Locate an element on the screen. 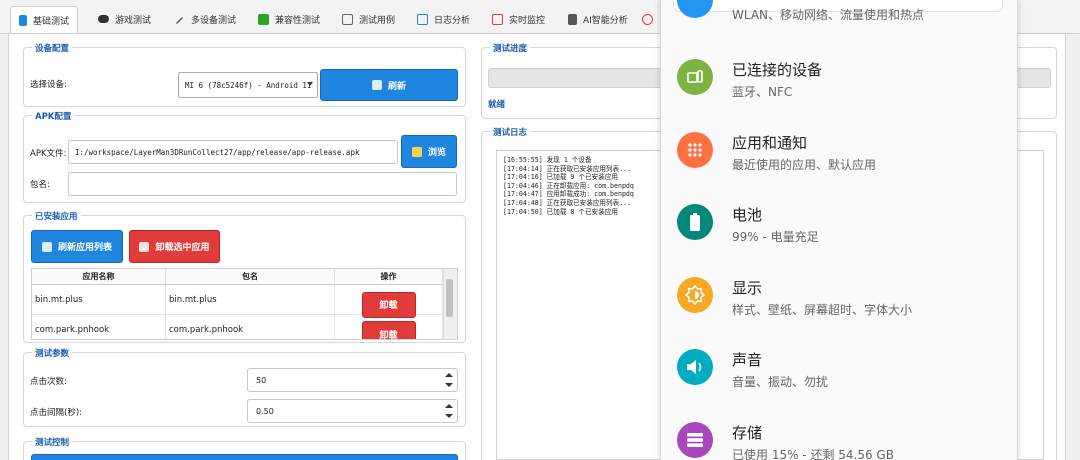  uninstall-selected-label: 卸载选中应用 is located at coordinates (182, 248).